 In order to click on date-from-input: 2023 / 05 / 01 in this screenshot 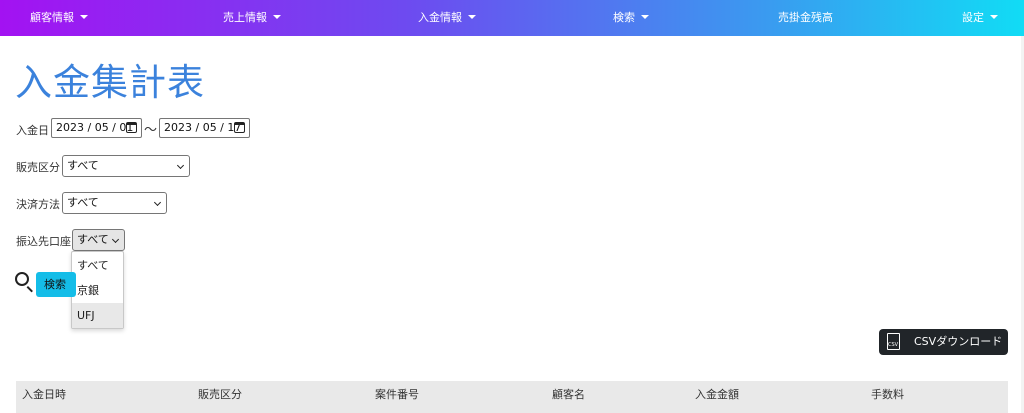, I will do `click(96, 128)`.